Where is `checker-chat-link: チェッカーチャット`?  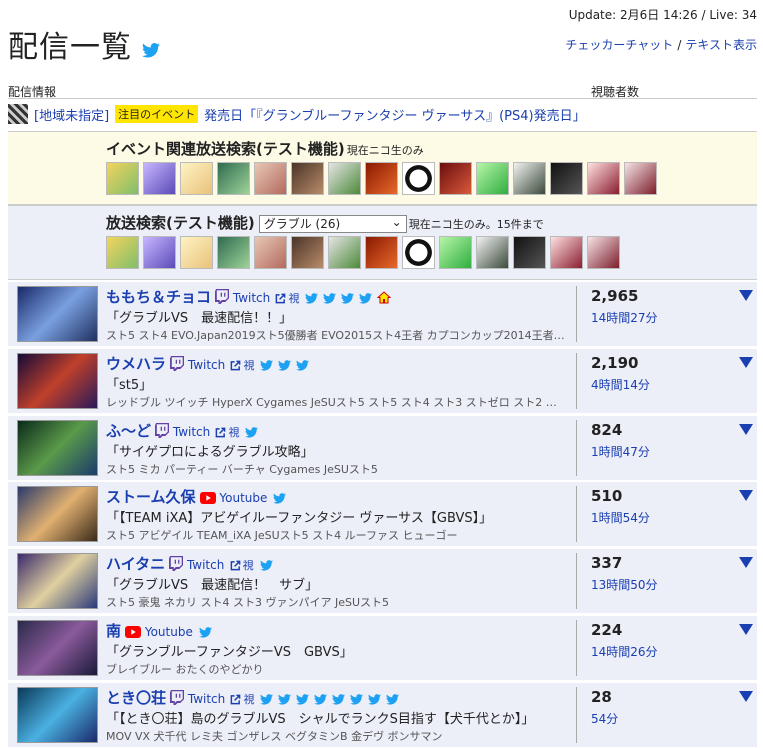
checker-chat-link: チェッカーチャット is located at coordinates (619, 45).